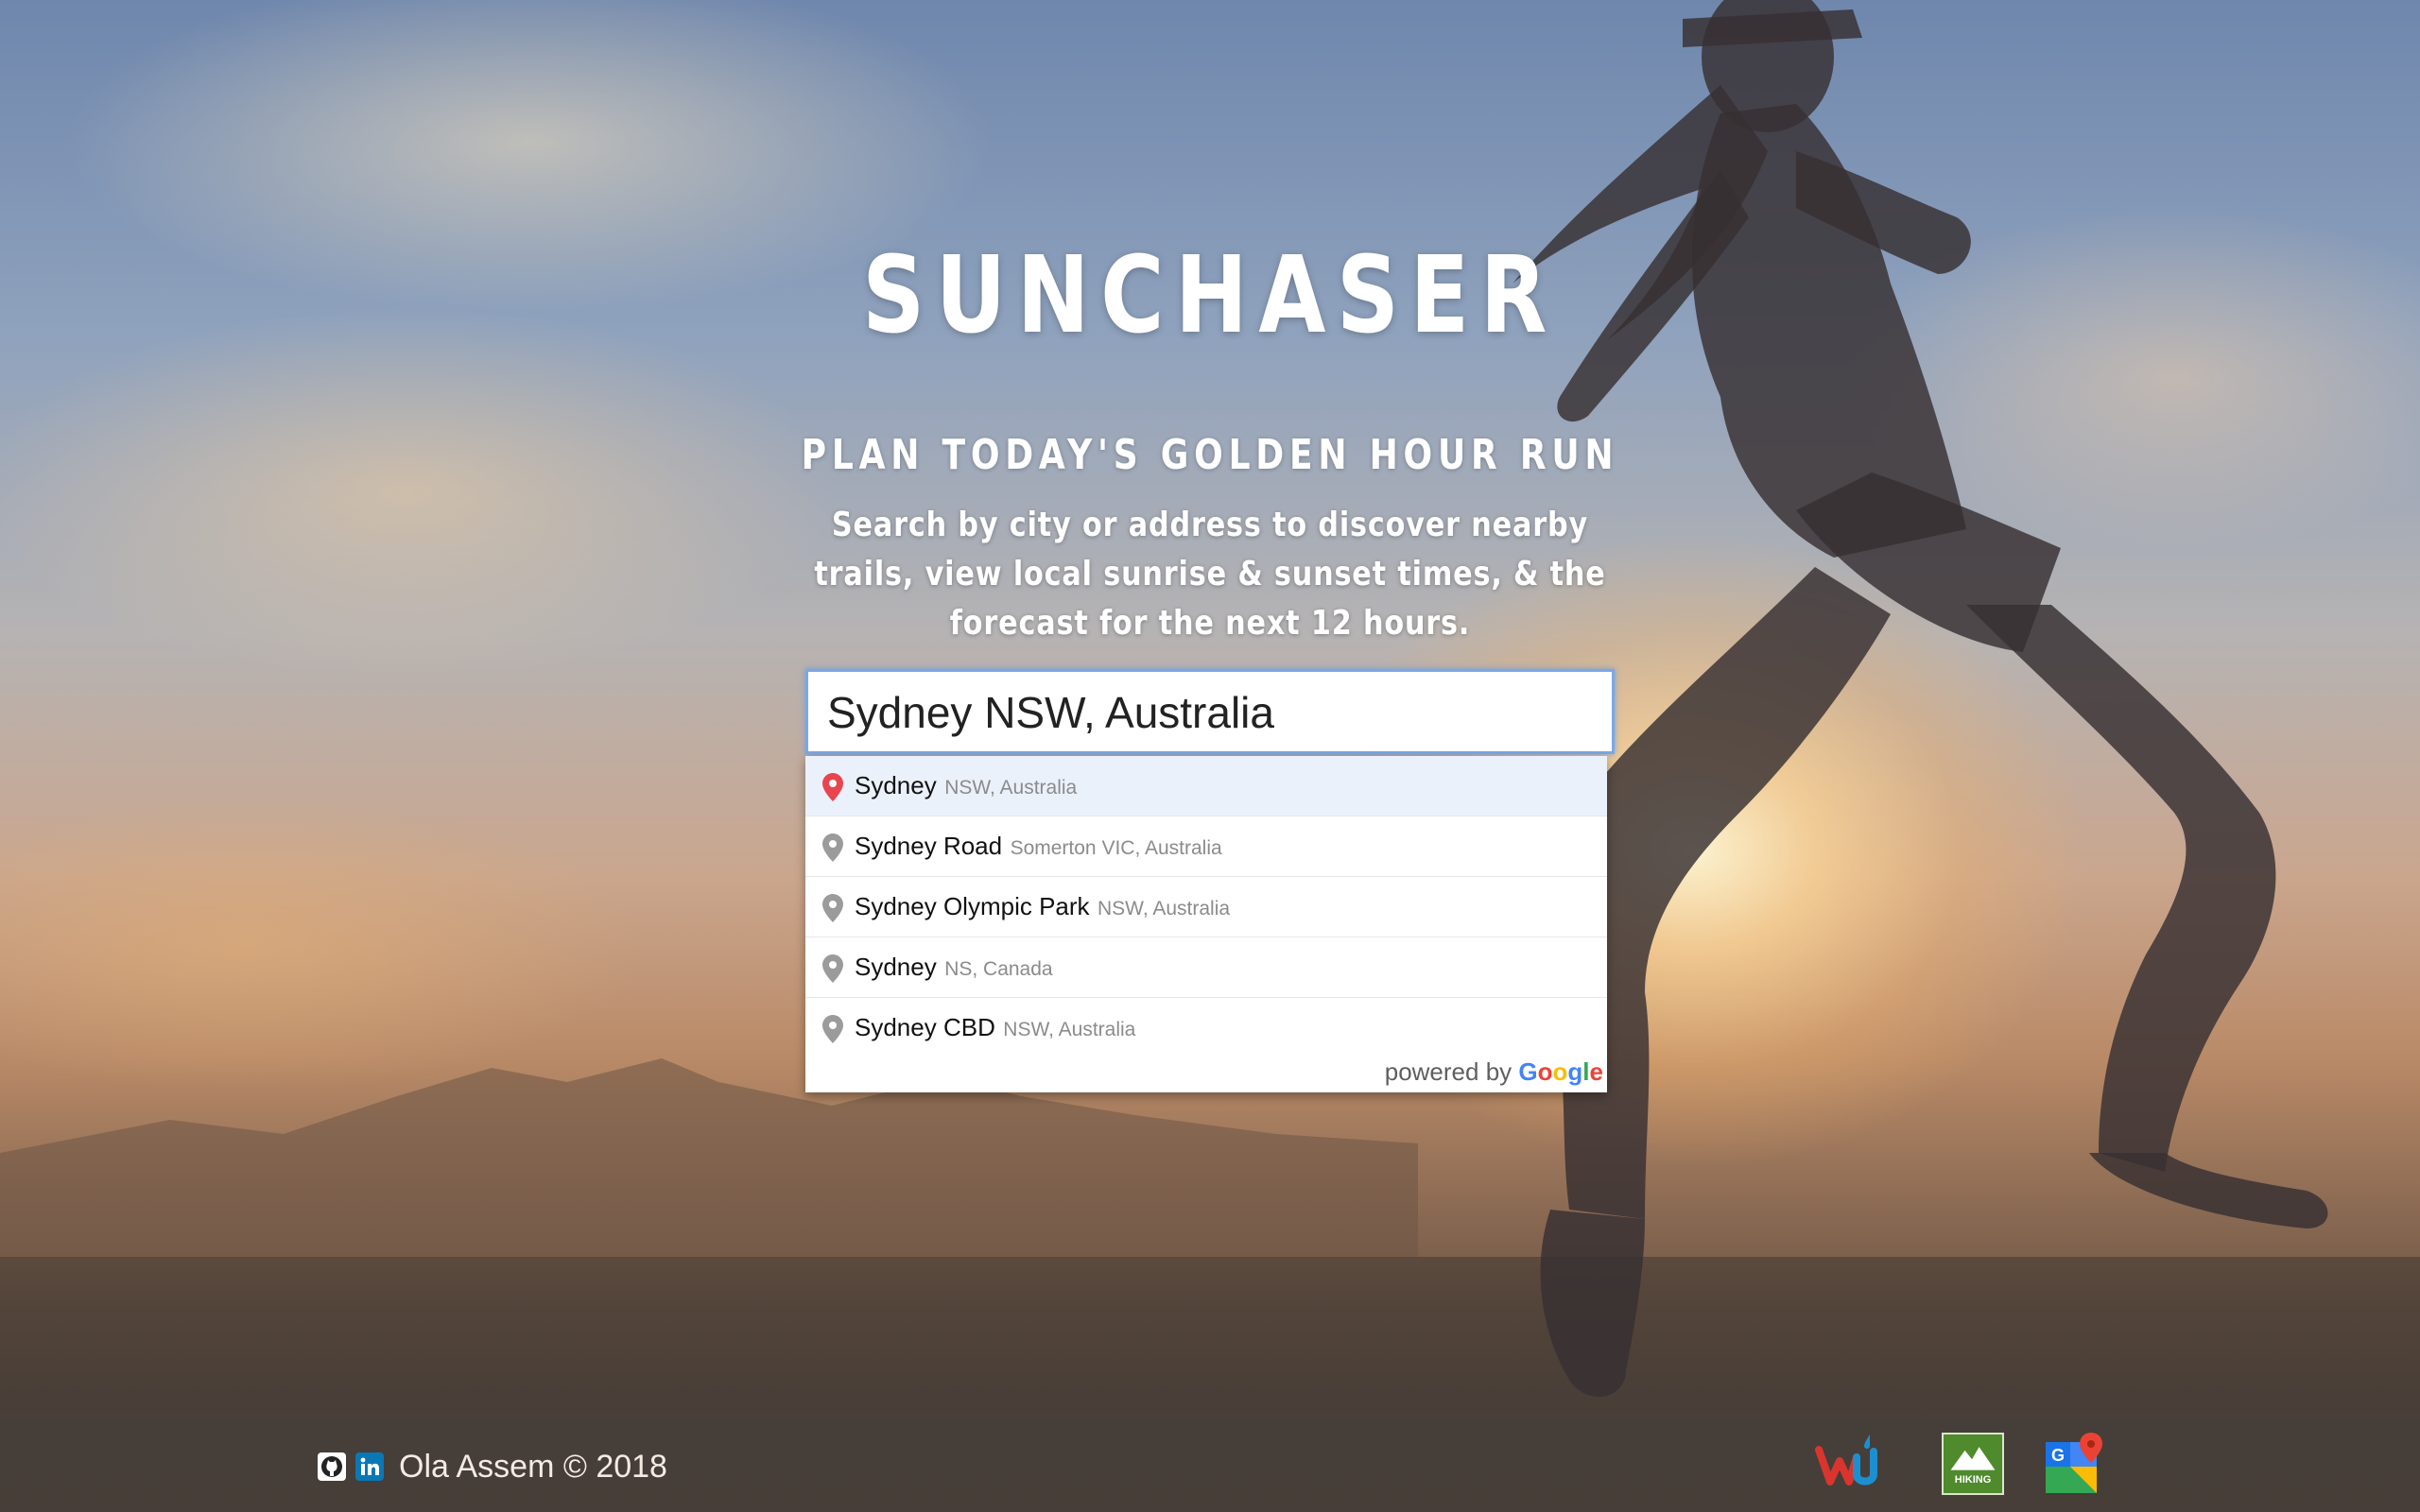 The width and height of the screenshot is (2420, 1512). I want to click on suggestion-secondary-text: NS, Canada, so click(998, 969).